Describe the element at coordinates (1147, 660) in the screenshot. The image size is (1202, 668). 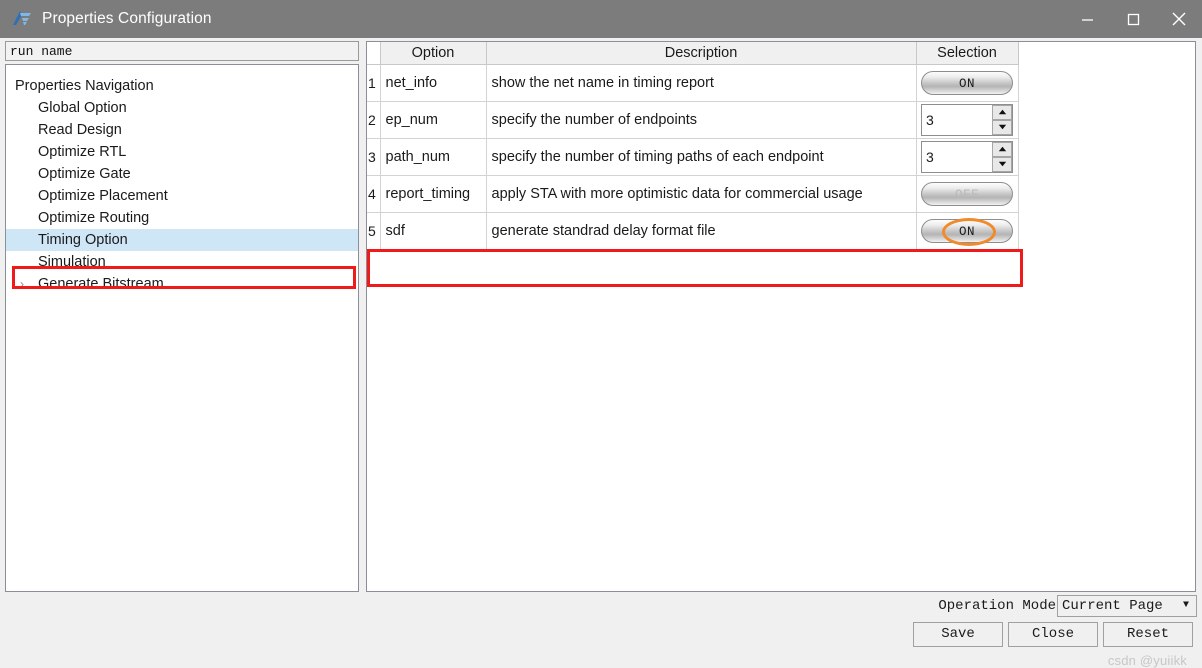
I see `watermark-text: csdn @yuiikk` at that location.